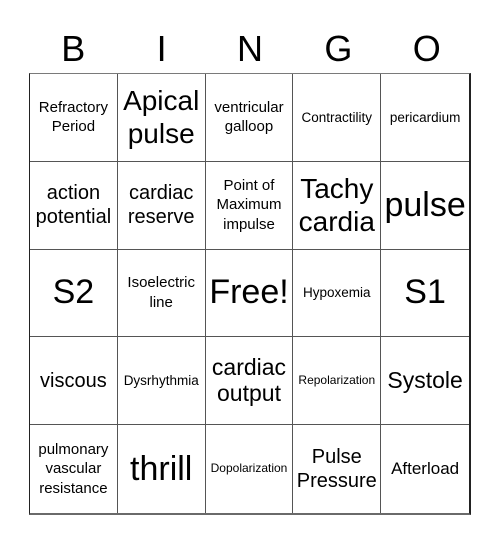  I want to click on header-letter-b: B, so click(73, 48).